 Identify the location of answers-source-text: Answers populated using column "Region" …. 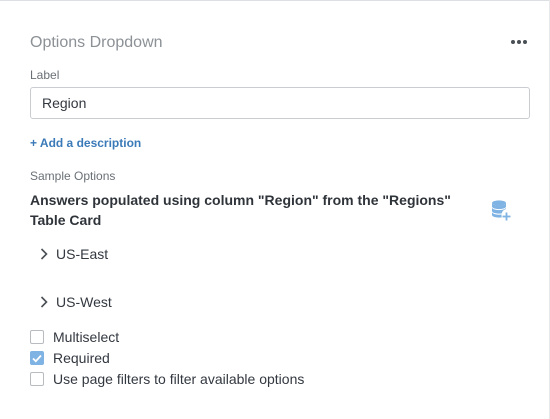
(240, 210).